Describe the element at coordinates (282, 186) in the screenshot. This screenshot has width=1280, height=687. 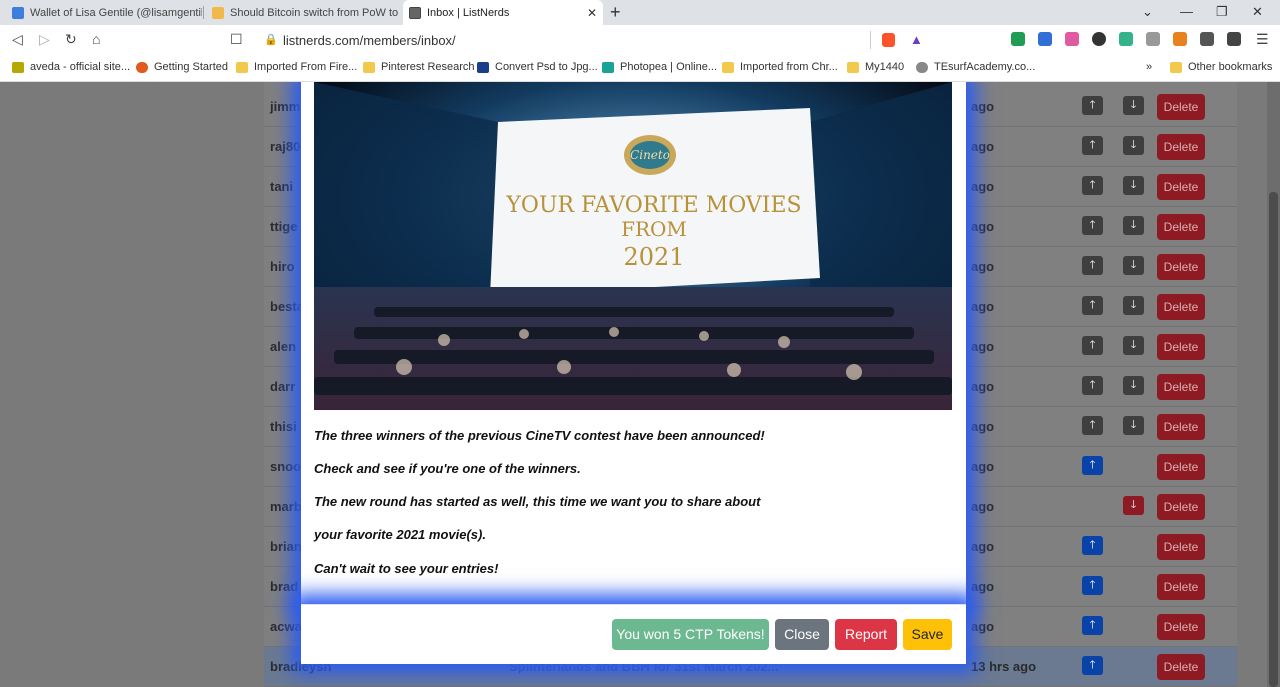
I see `row-username: tani` at that location.